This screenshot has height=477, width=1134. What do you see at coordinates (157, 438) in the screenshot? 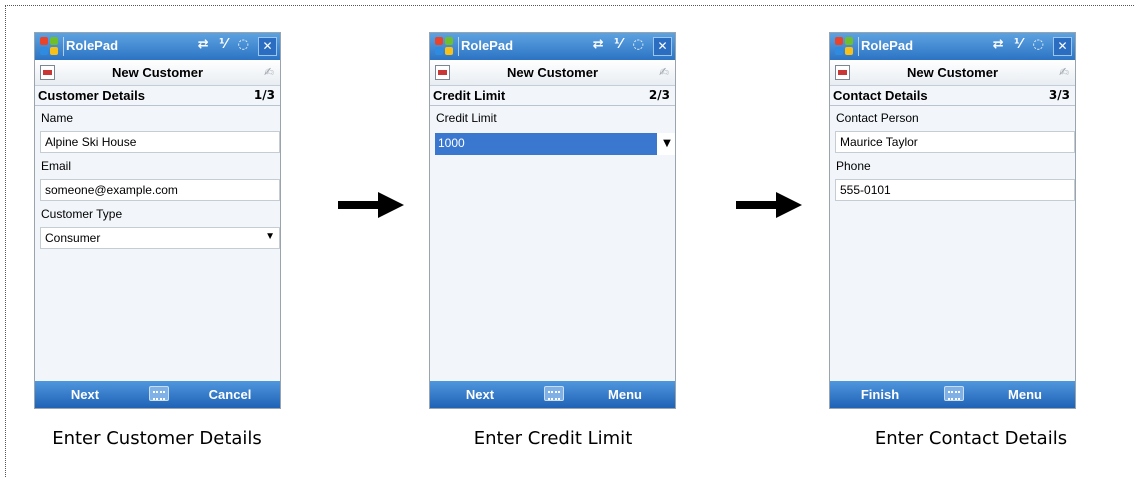
I see `caption-customer-details: Enter Customer Details` at bounding box center [157, 438].